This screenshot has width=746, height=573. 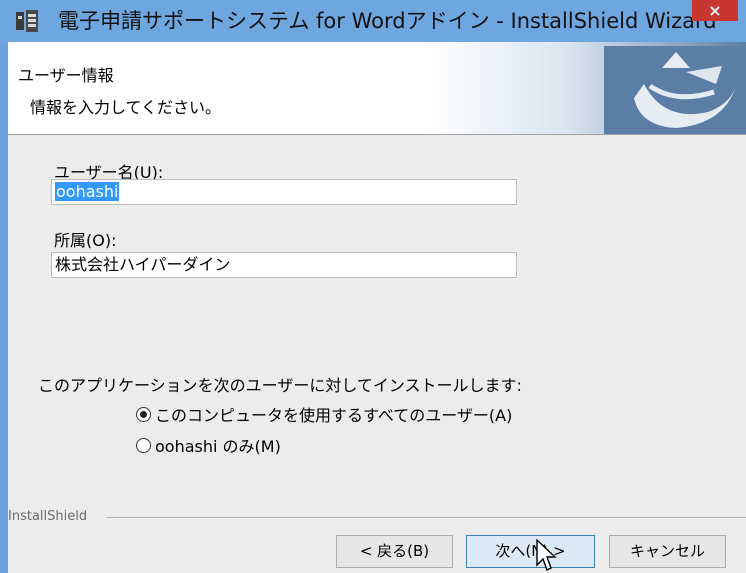 I want to click on username-field: oohashi, so click(x=284, y=192).